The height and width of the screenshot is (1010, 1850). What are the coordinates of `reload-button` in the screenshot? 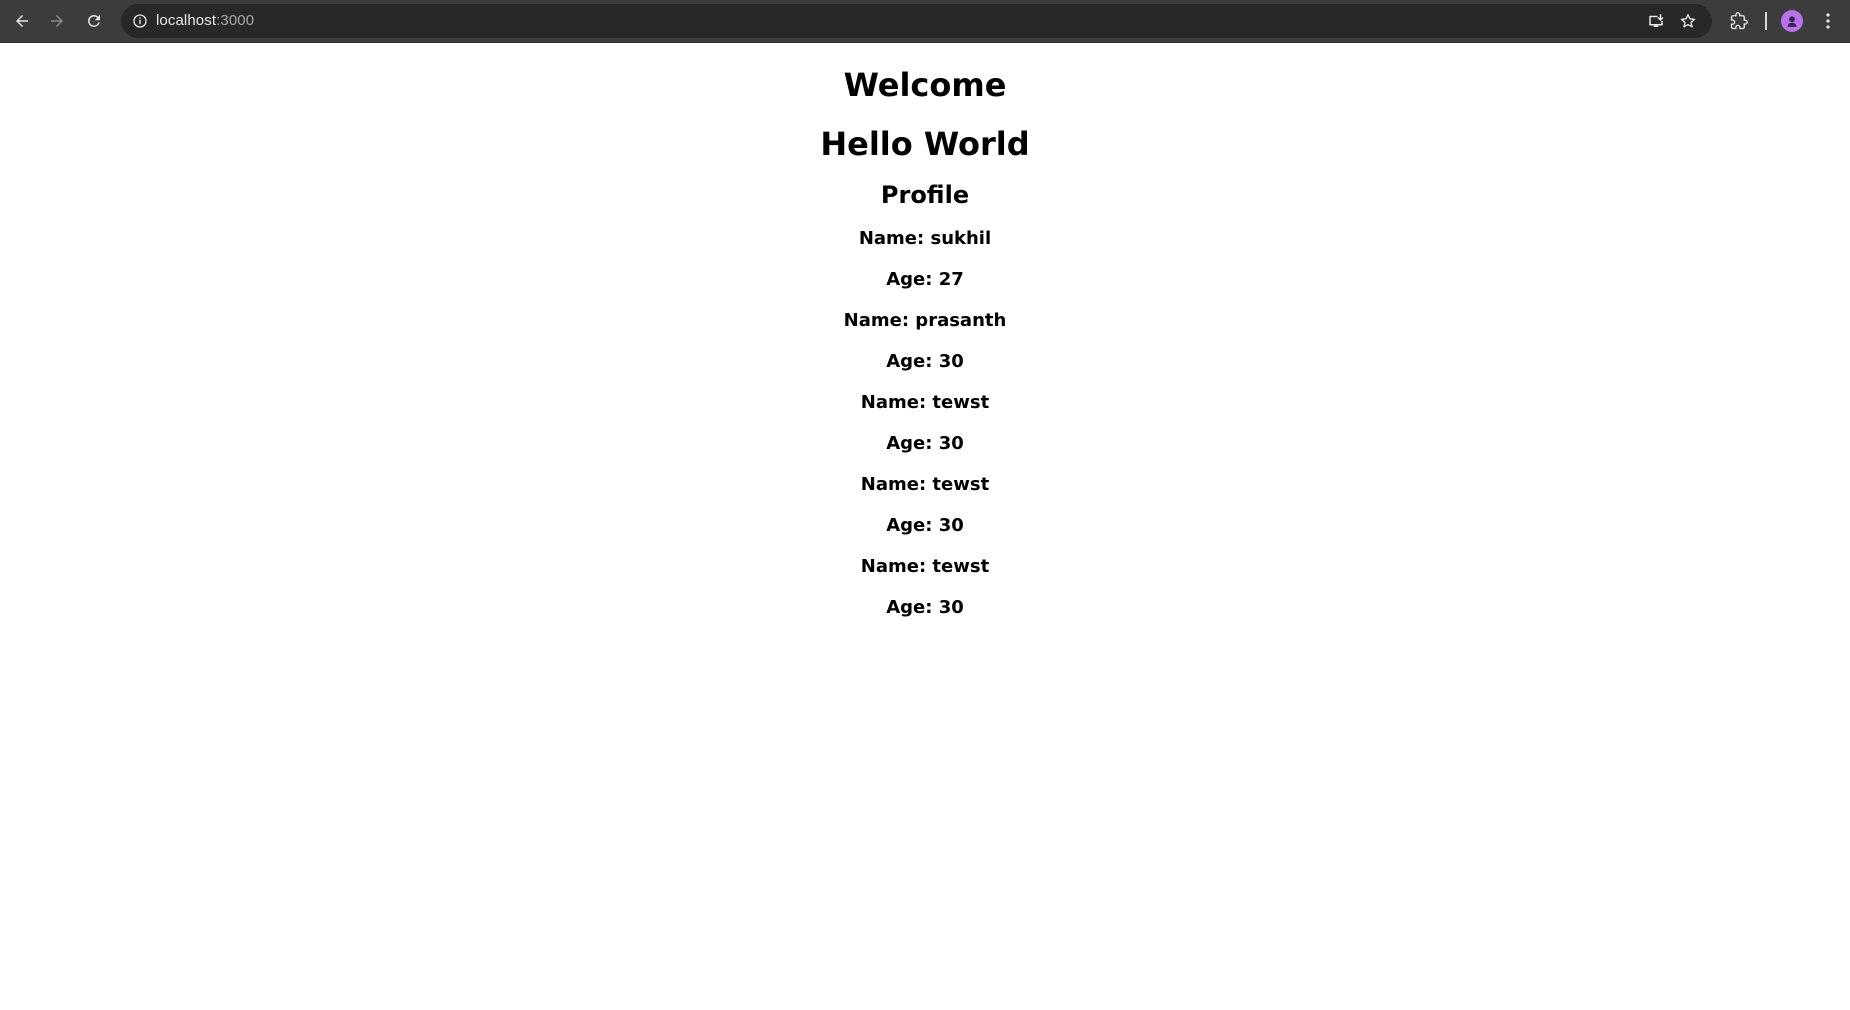 It's located at (94, 21).